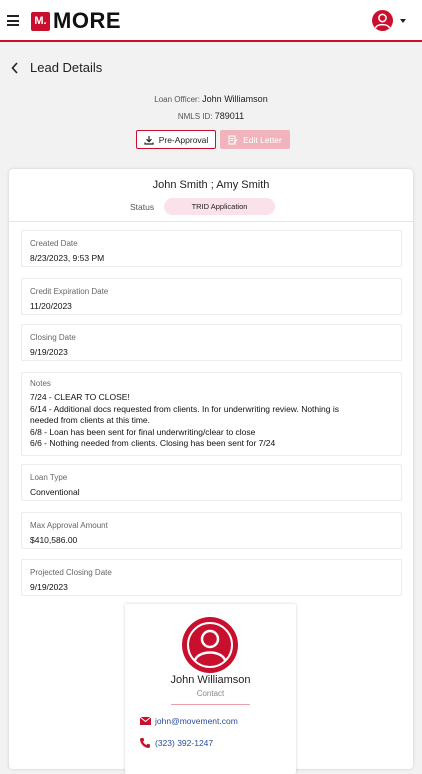 This screenshot has width=422, height=774. Describe the element at coordinates (211, 248) in the screenshot. I see `created-date-field: Created Date 8/23/2023, 9:53 PM` at that location.